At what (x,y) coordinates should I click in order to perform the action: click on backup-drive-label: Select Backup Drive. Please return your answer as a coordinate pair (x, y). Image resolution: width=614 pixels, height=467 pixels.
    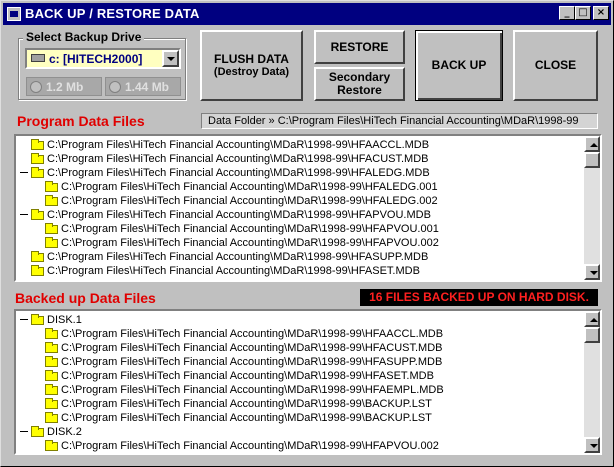
    Looking at the image, I should click on (84, 37).